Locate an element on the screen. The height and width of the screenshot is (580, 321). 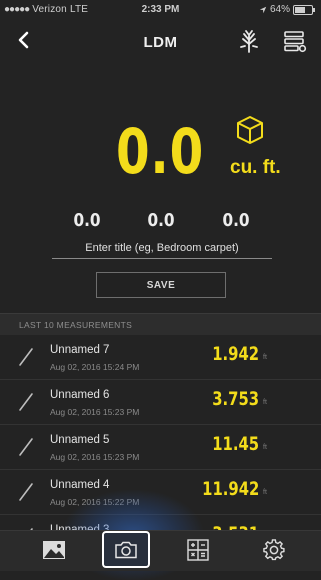
cube-icon is located at coordinates (250, 130).